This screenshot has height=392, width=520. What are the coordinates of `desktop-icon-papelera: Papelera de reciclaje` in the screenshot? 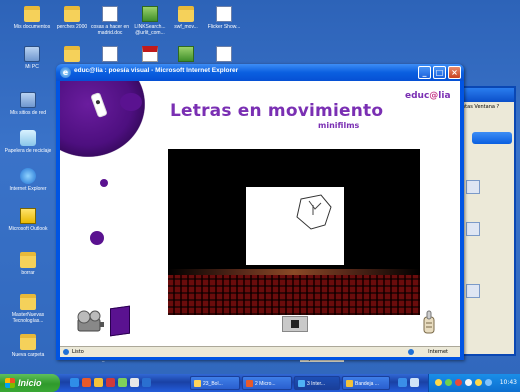 It's located at (28, 142).